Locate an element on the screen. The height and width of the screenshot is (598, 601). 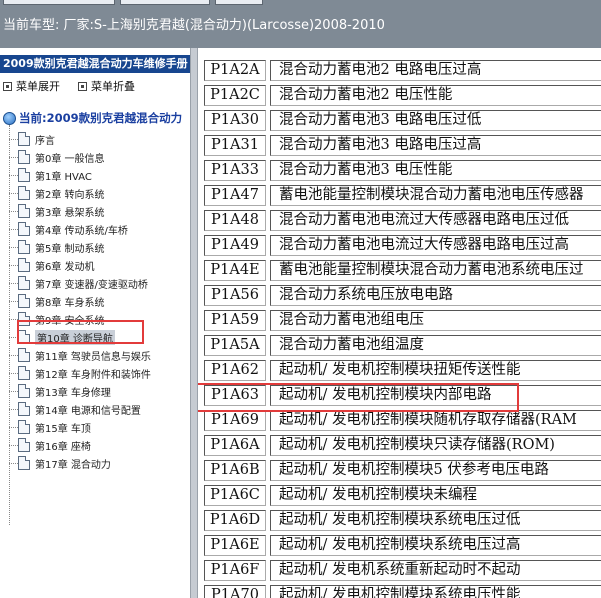
tree-root: 当前:2009款别克君越混合动力 is located at coordinates (92, 118).